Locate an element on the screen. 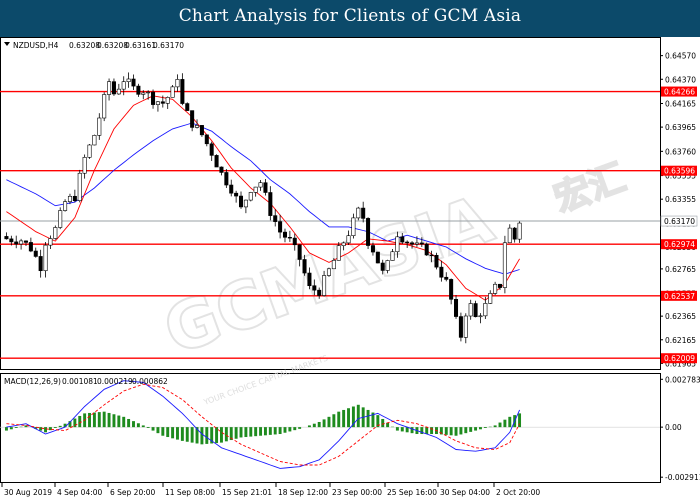  header-banner: Chart Analysis for Clients of GCM Asia is located at coordinates (350, 18).